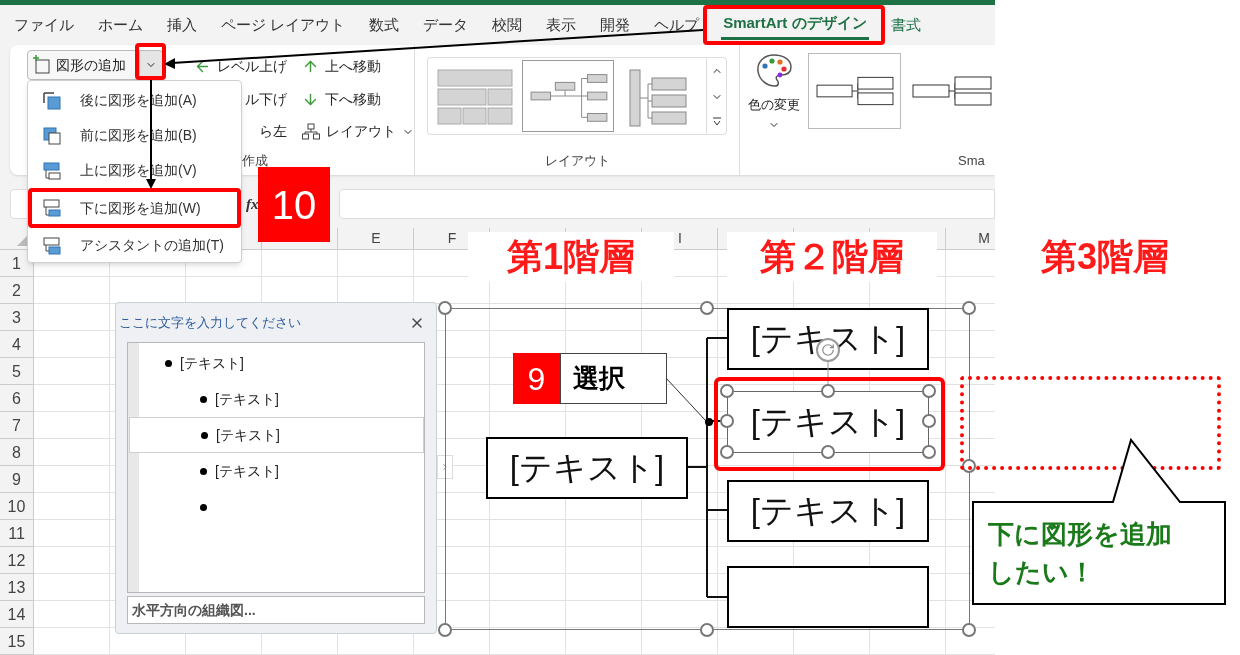 This screenshot has width=1240, height=655. I want to click on add-shape-icon, so click(42, 65).